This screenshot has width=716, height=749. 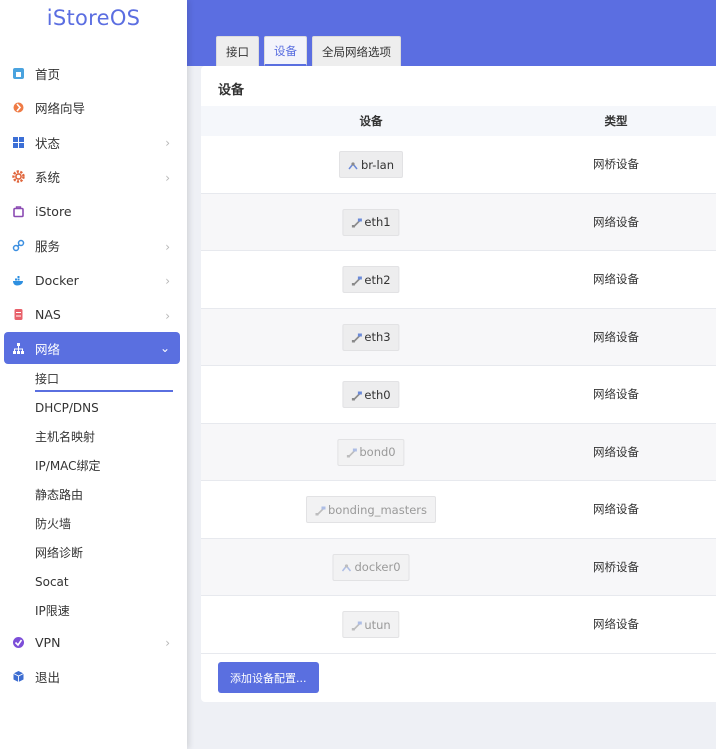 I want to click on status-icon, so click(x=18, y=142).